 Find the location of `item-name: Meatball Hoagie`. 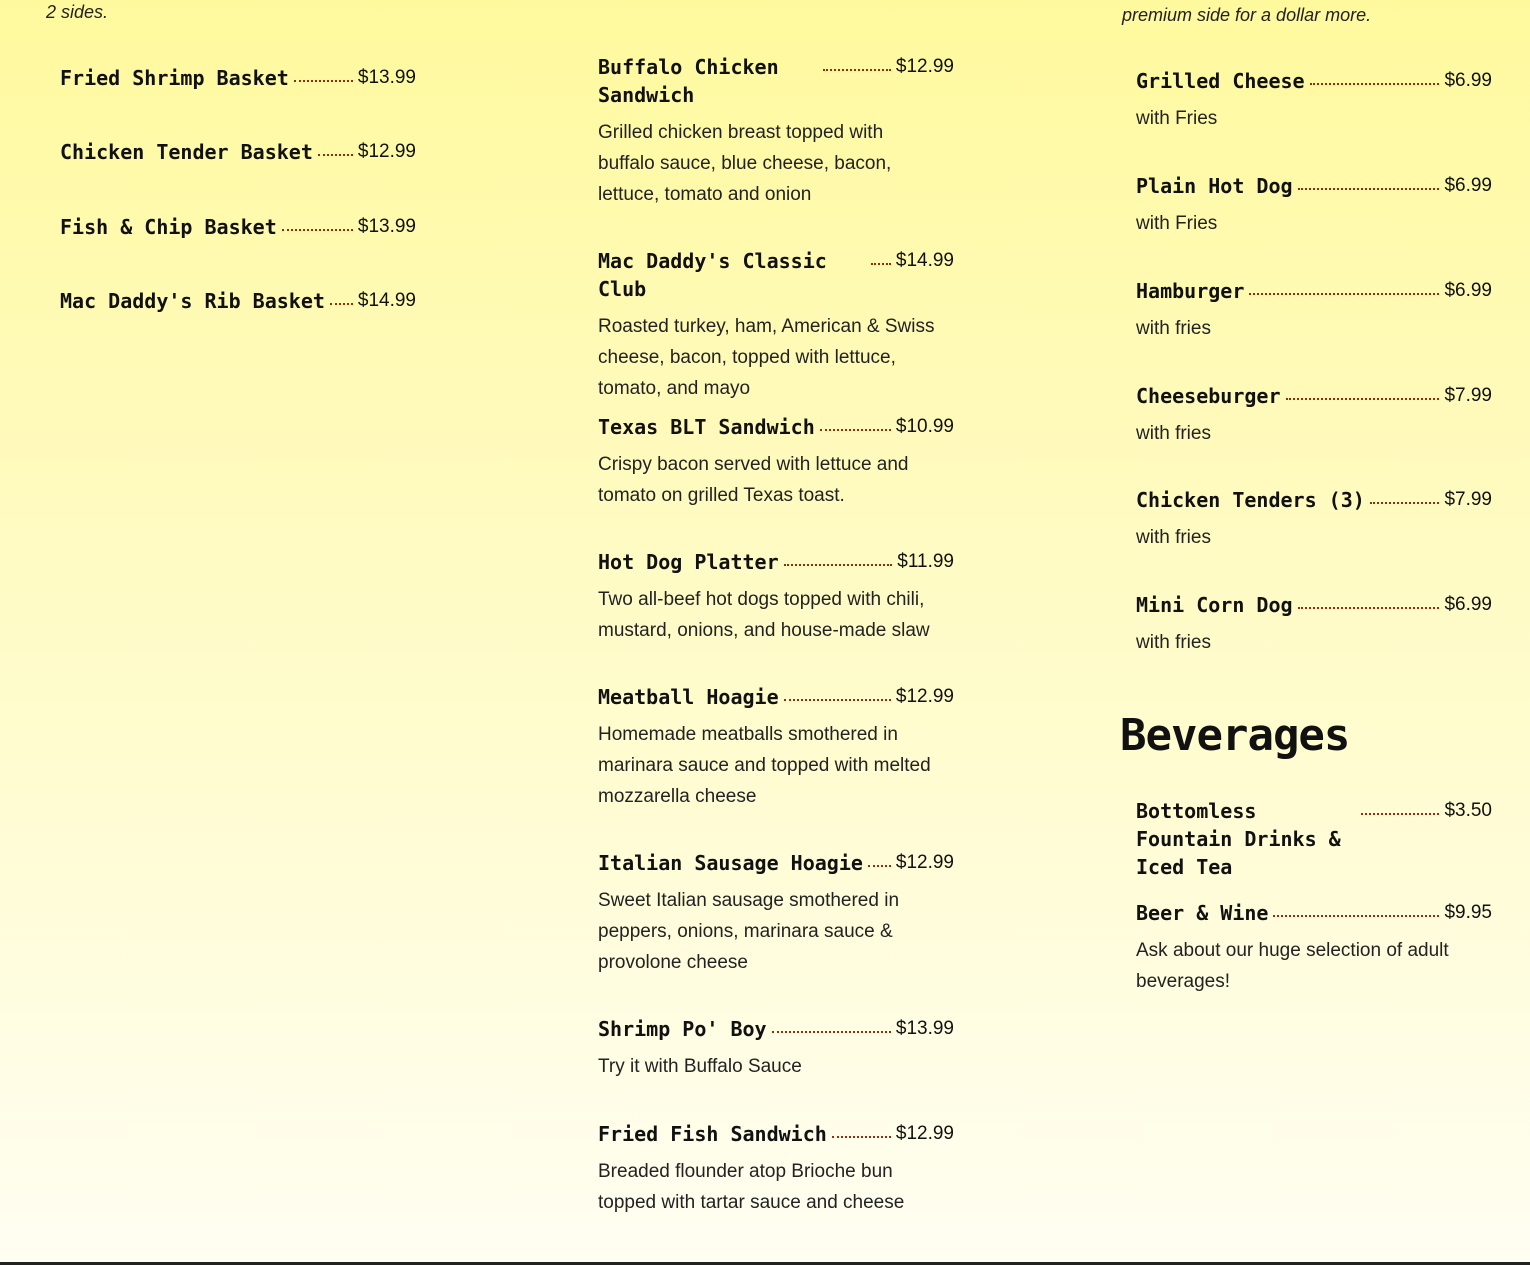

item-name: Meatball Hoagie is located at coordinates (688, 697).